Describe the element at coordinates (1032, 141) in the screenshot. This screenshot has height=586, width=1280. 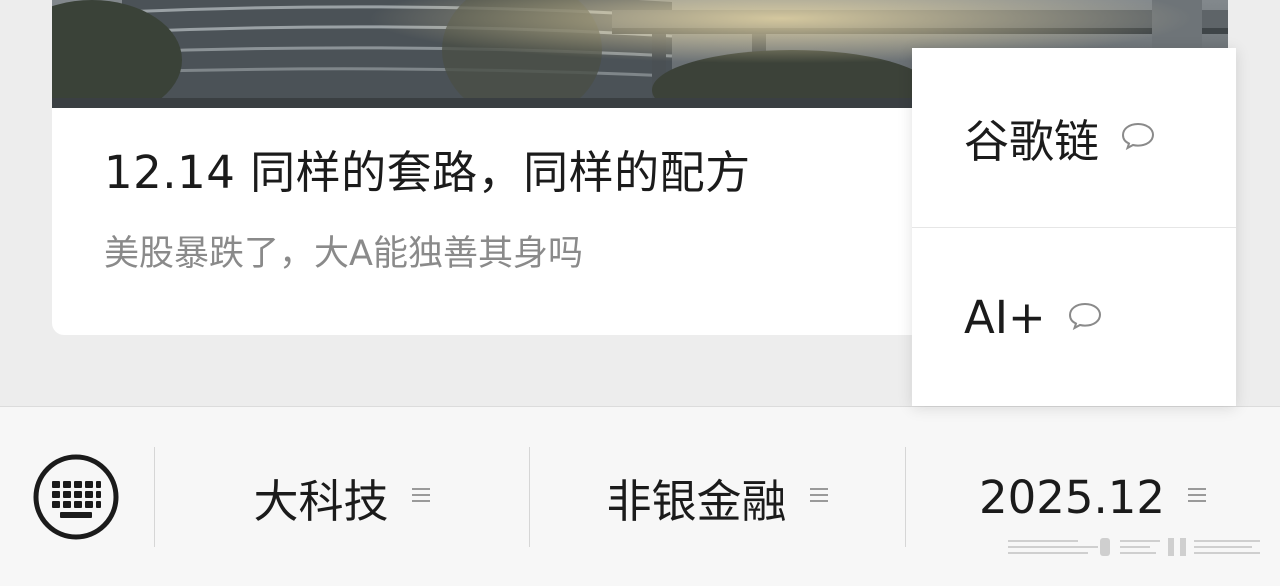
I see `popup-item-label: 谷歌链` at that location.